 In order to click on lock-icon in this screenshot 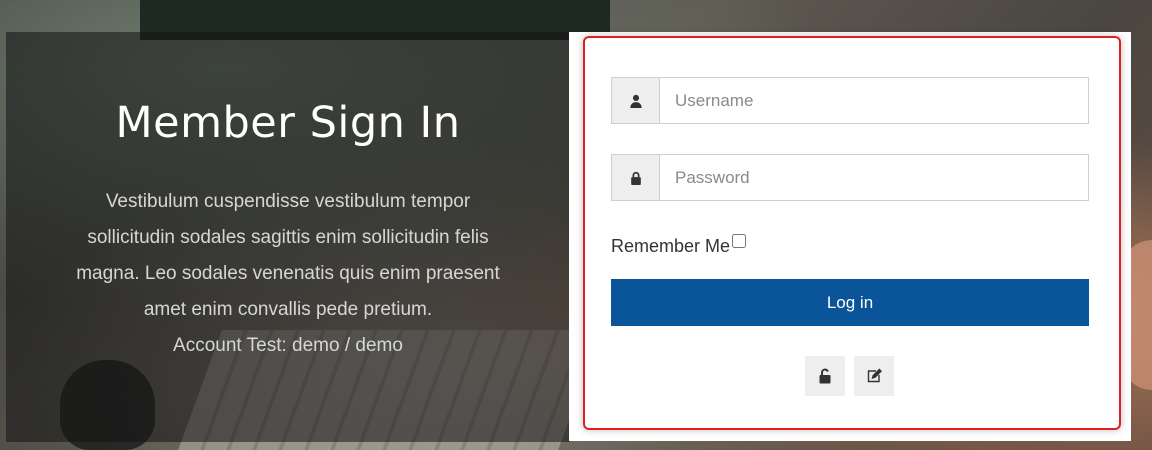, I will do `click(636, 177)`.